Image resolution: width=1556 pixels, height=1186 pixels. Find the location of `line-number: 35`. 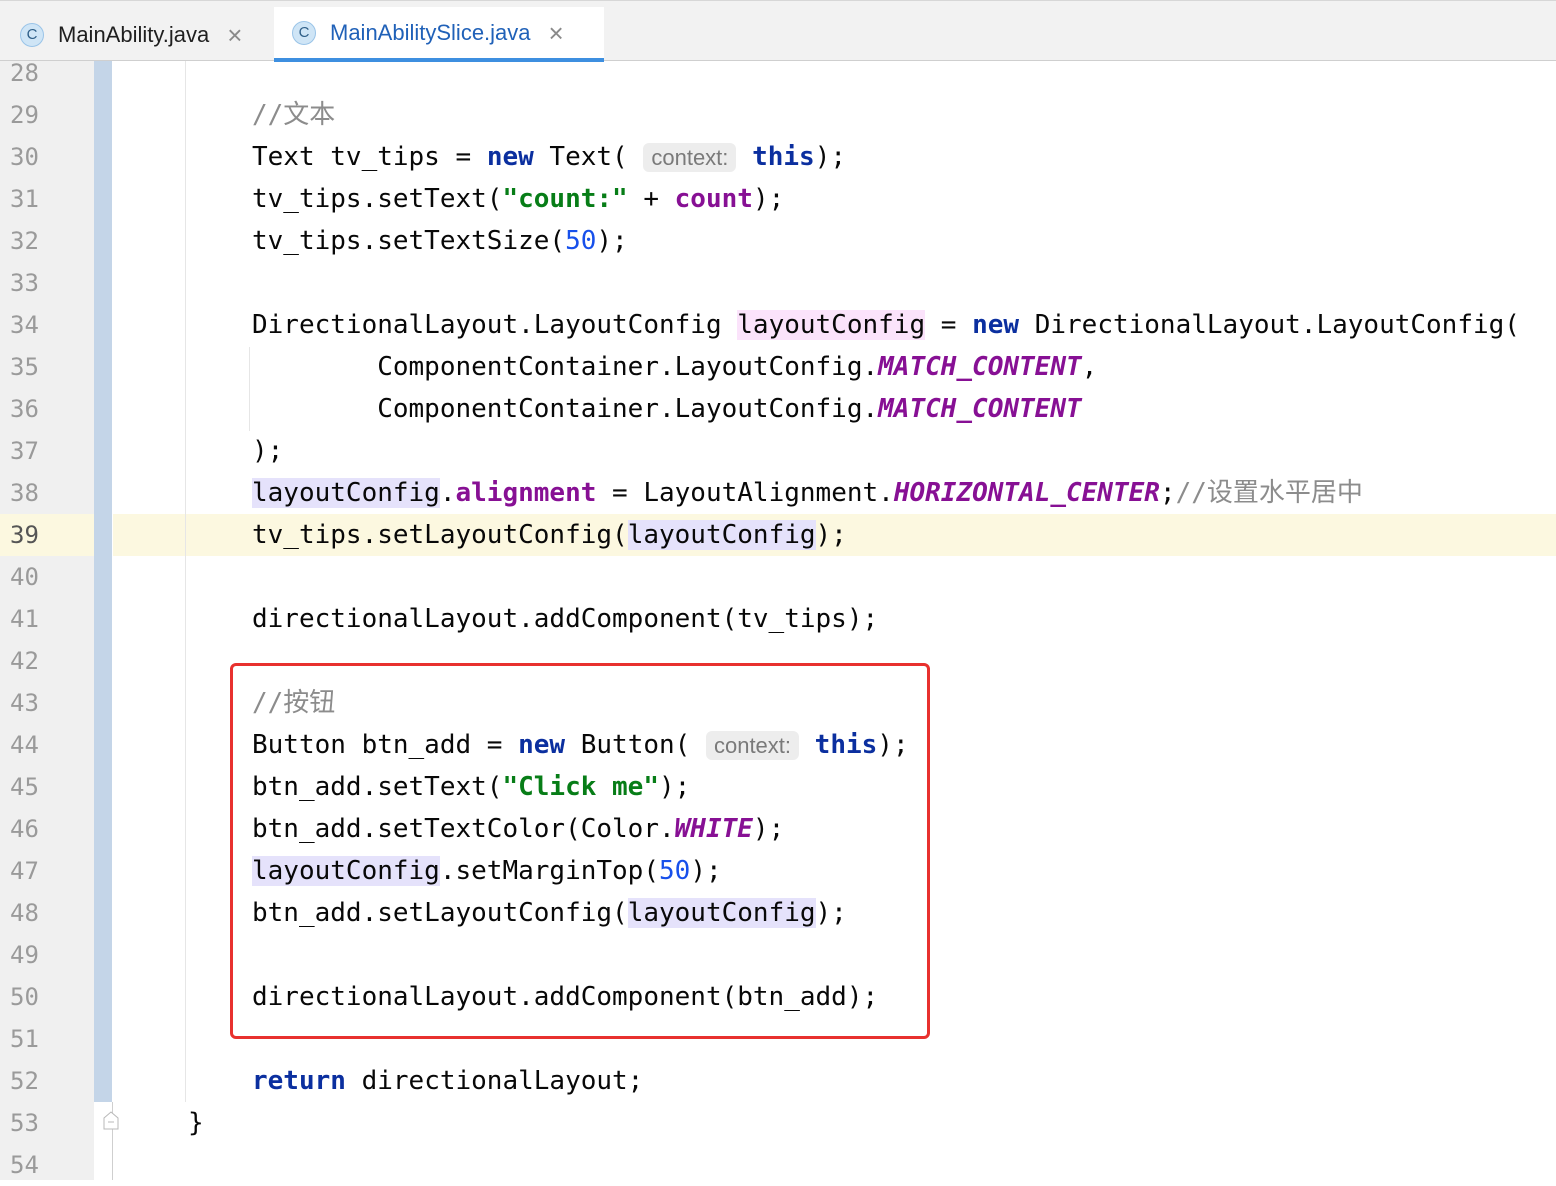

line-number: 35 is located at coordinates (24, 367).